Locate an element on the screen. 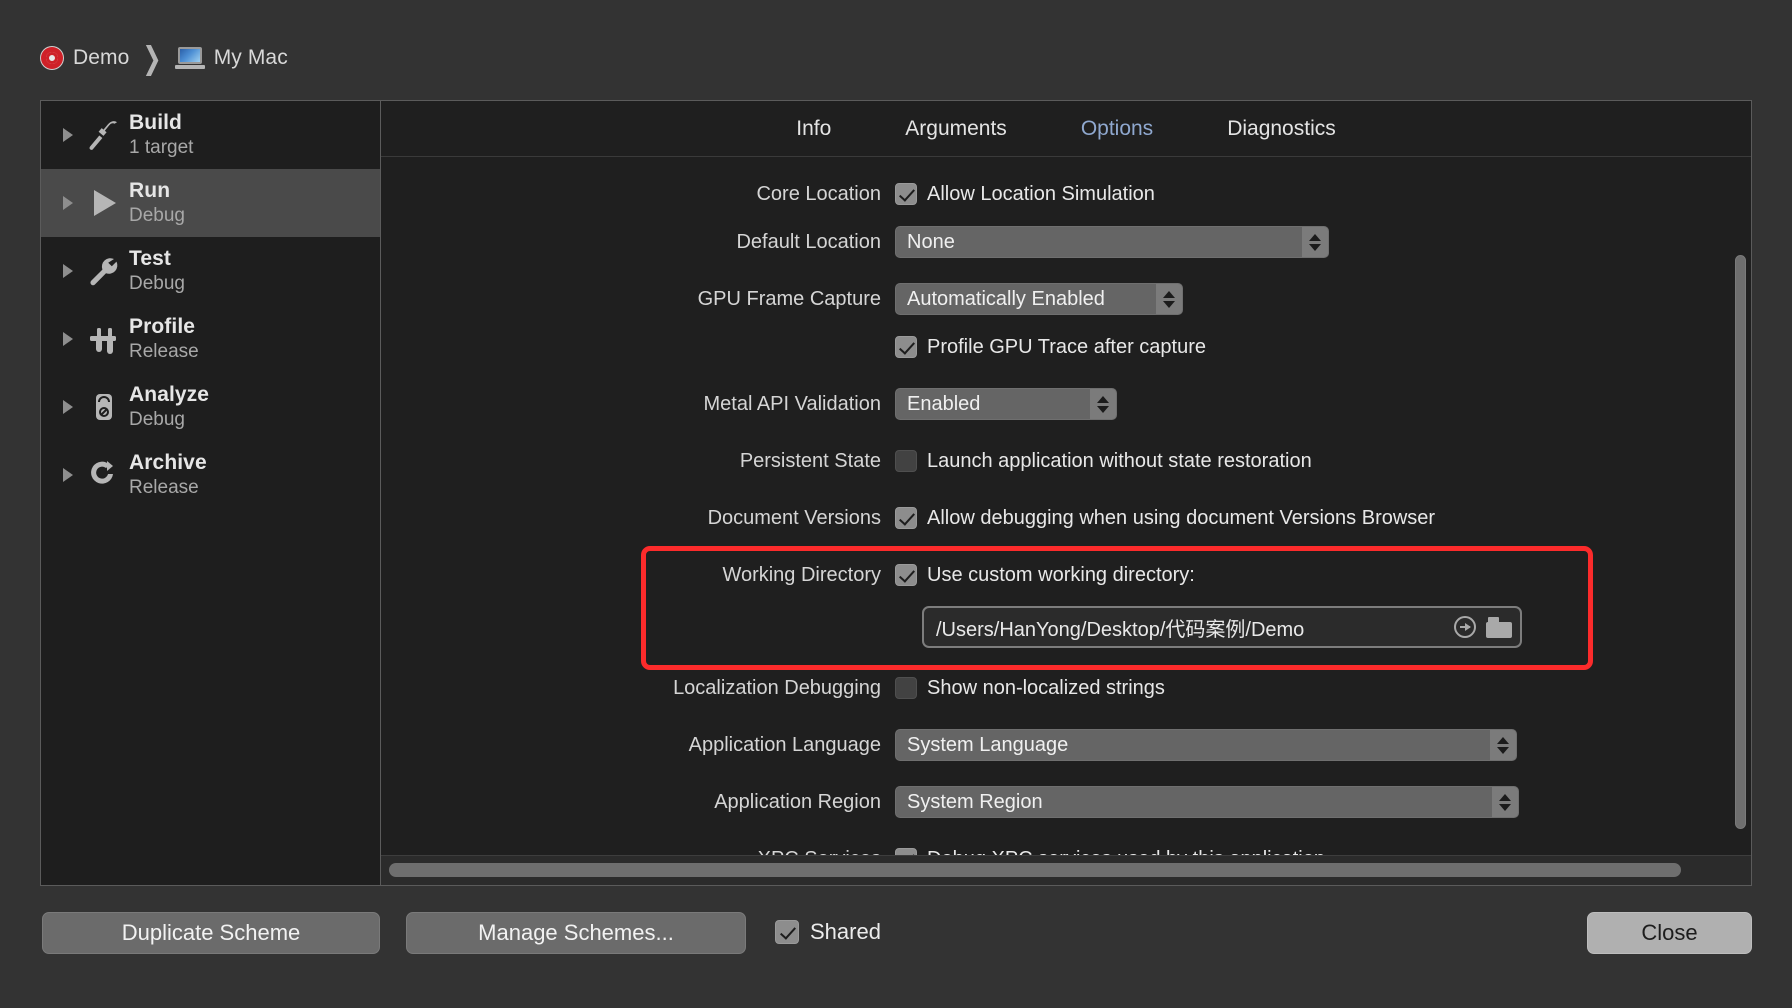  sidebar-item-archive: Archive Release is located at coordinates (210, 475).